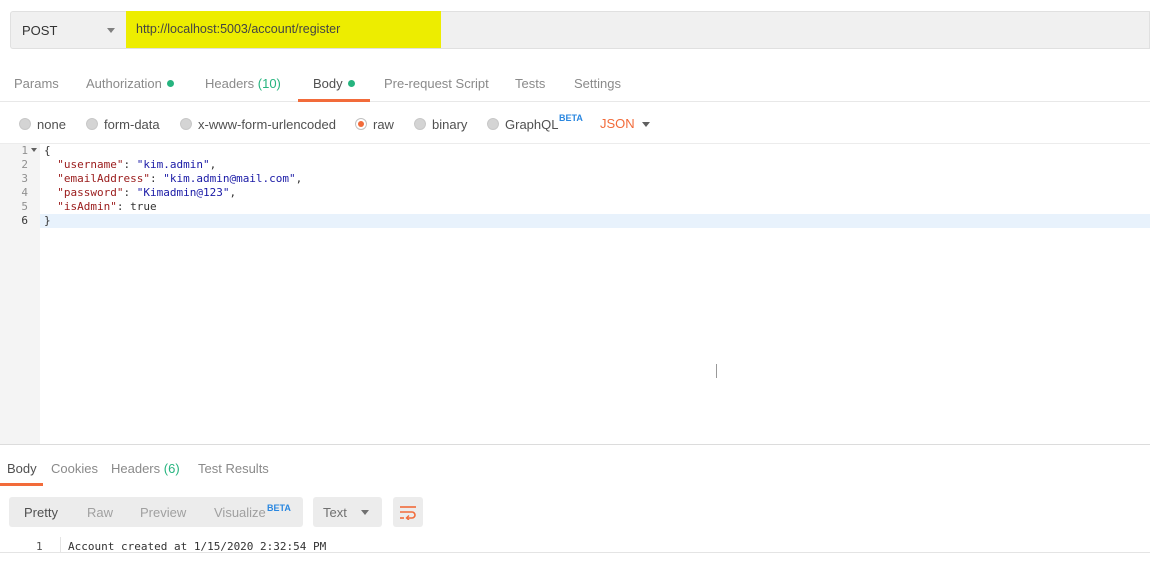 The image size is (1150, 579). I want to click on code-line: }, so click(47, 220).